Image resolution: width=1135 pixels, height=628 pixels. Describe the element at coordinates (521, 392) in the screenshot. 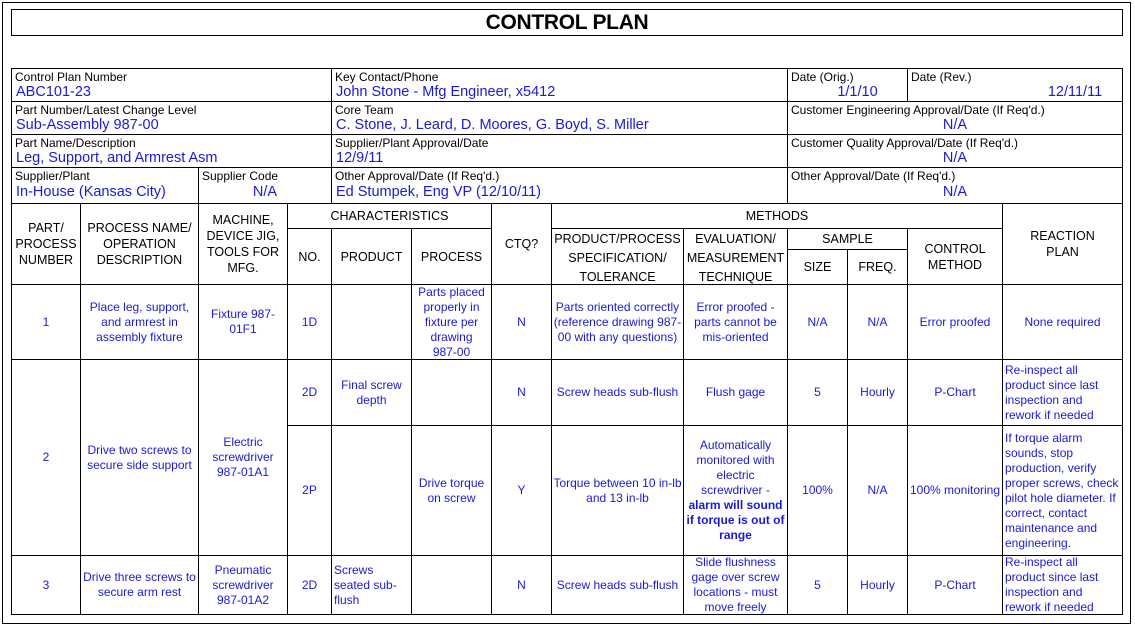

I see `row2a-ctq: N` at that location.